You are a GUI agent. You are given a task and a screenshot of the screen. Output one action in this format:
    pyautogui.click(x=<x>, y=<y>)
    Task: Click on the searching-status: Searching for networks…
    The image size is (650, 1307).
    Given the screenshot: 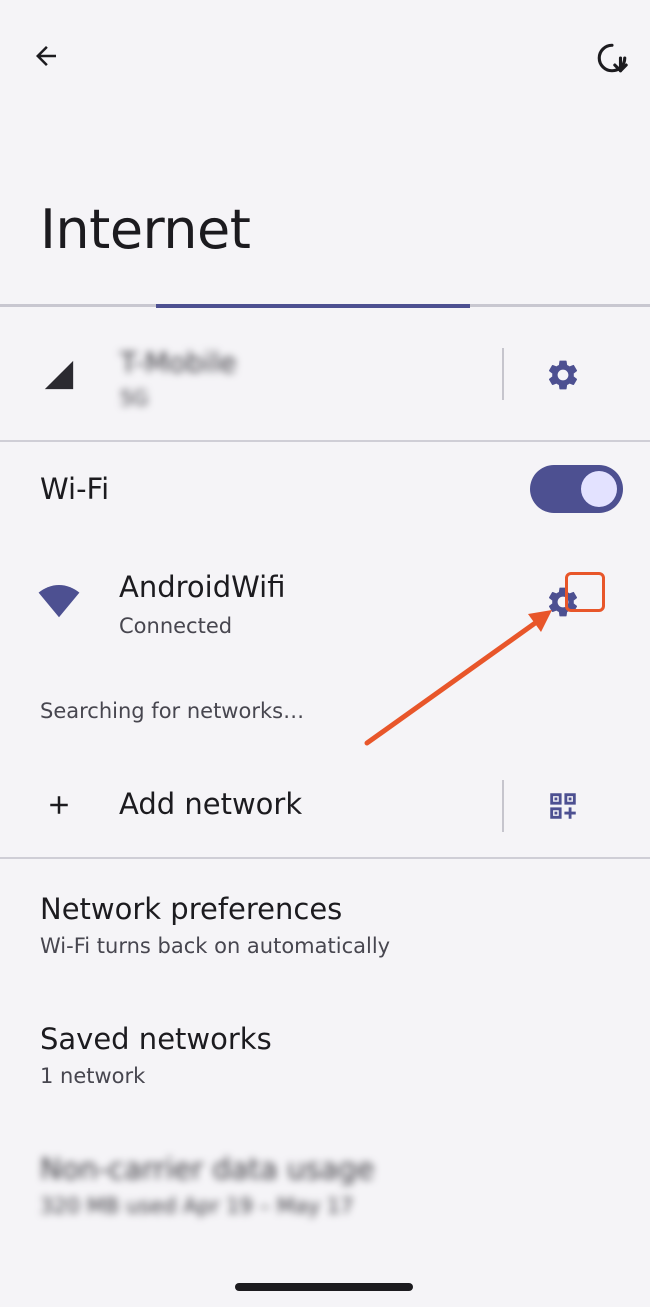 What is the action you would take?
    pyautogui.click(x=172, y=711)
    